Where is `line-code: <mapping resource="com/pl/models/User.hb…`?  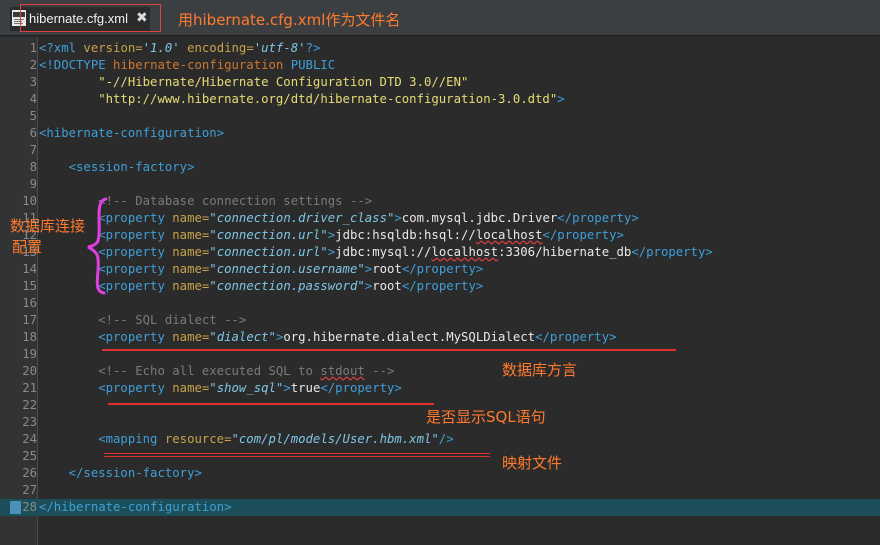 line-code: <mapping resource="com/pl/models/User.hb… is located at coordinates (246, 439).